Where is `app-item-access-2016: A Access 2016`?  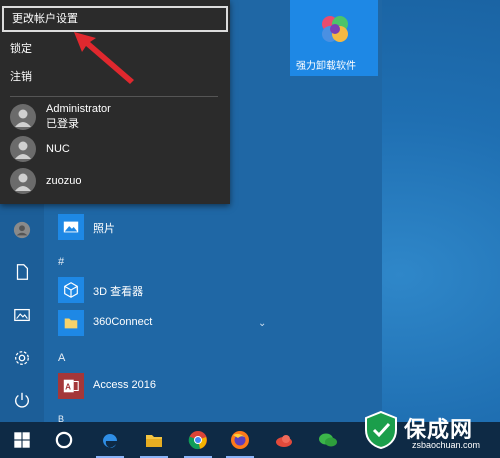
app-item-access-2016: A Access 2016 is located at coordinates (198, 387).